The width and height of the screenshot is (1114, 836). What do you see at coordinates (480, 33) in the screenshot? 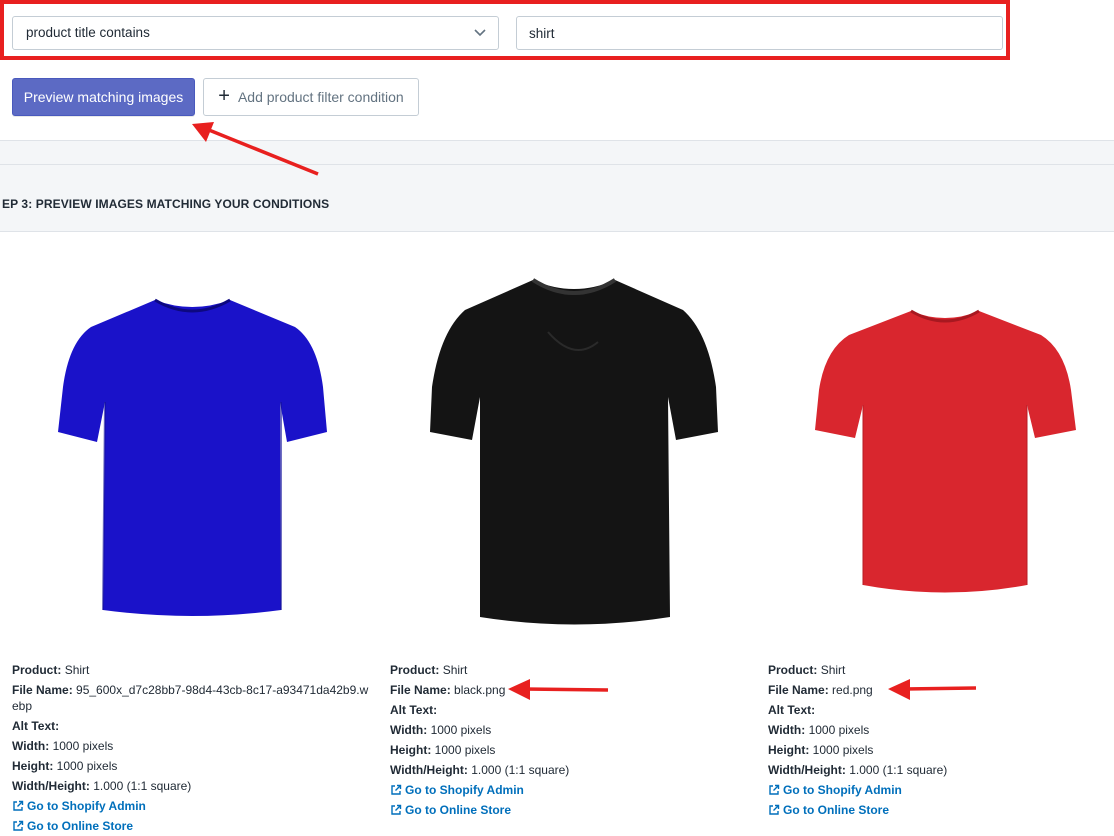
I see `chevron-down-icon` at bounding box center [480, 33].